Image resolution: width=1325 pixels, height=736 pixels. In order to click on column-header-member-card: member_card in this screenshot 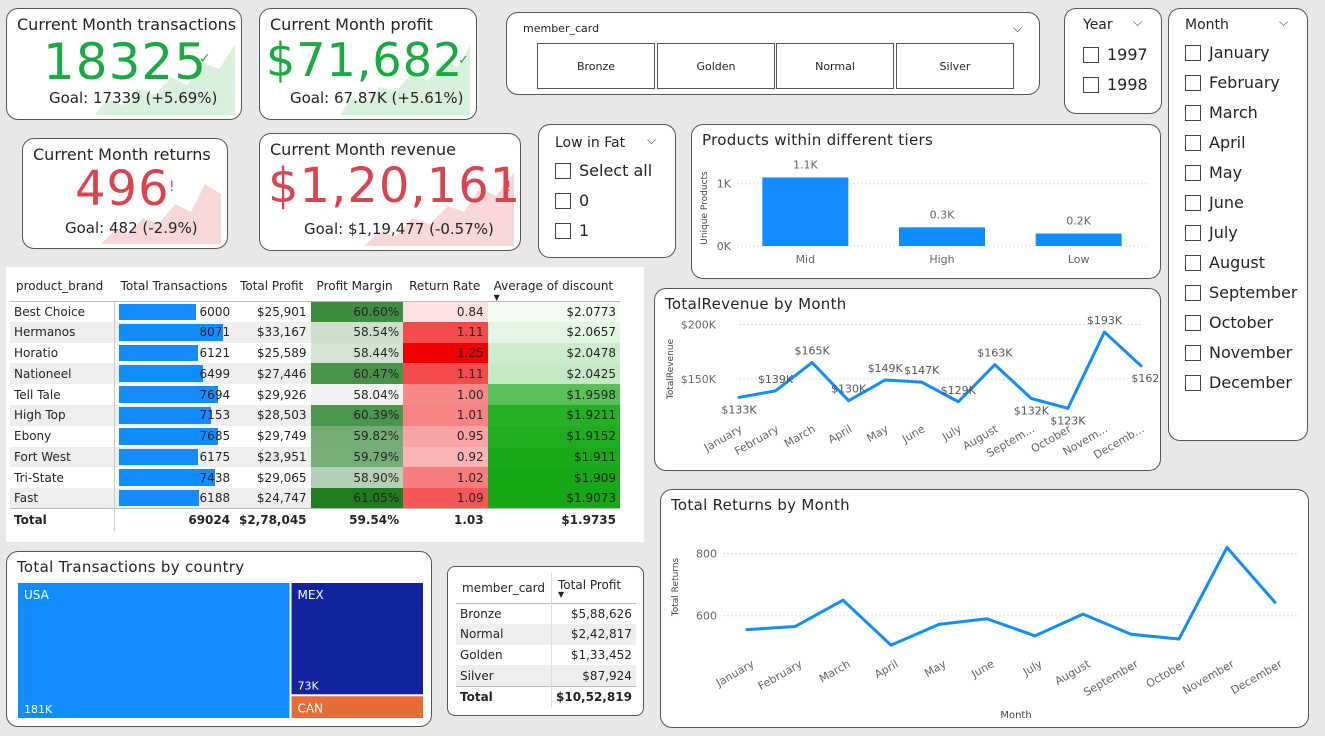, I will do `click(504, 588)`.